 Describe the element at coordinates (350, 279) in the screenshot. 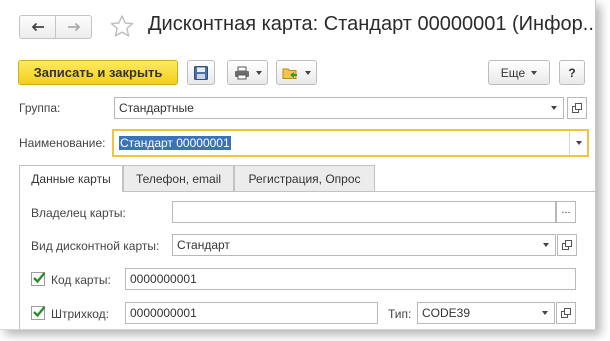

I see `code-input: 0000000001` at that location.